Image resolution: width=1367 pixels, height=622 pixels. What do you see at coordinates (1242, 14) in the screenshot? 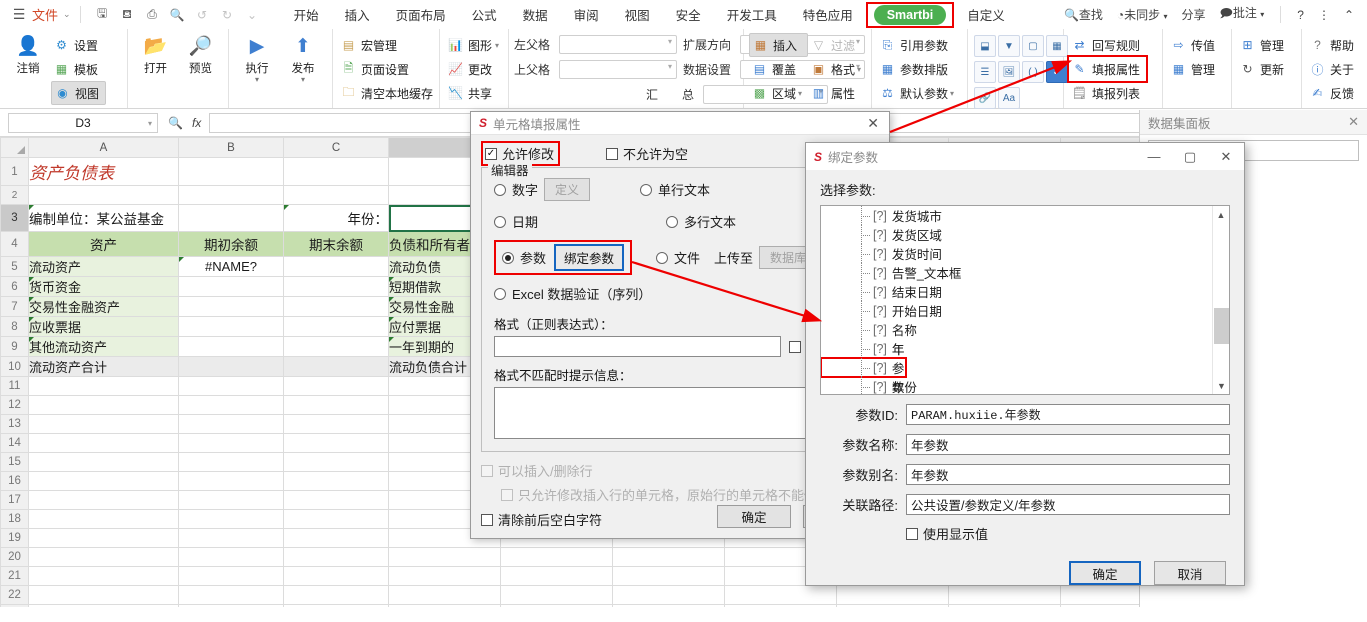
I see `comment-button: 🗩批注 ▾` at bounding box center [1242, 14].